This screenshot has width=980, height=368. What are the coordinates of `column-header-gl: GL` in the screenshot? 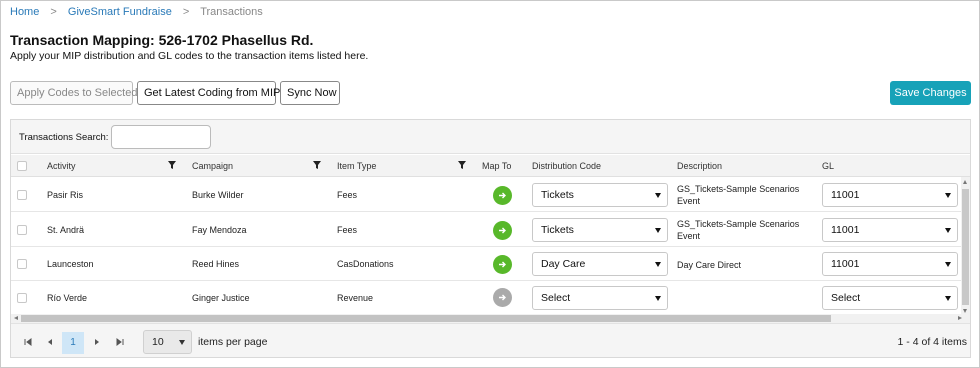 It's located at (828, 166).